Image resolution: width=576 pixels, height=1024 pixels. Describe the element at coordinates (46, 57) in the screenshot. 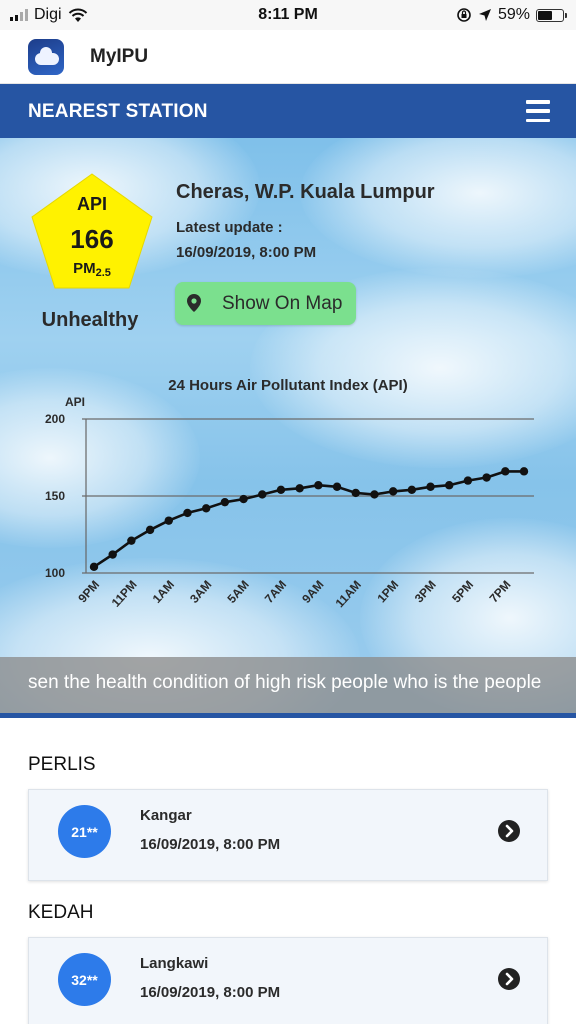

I see `app-logo-icon` at that location.